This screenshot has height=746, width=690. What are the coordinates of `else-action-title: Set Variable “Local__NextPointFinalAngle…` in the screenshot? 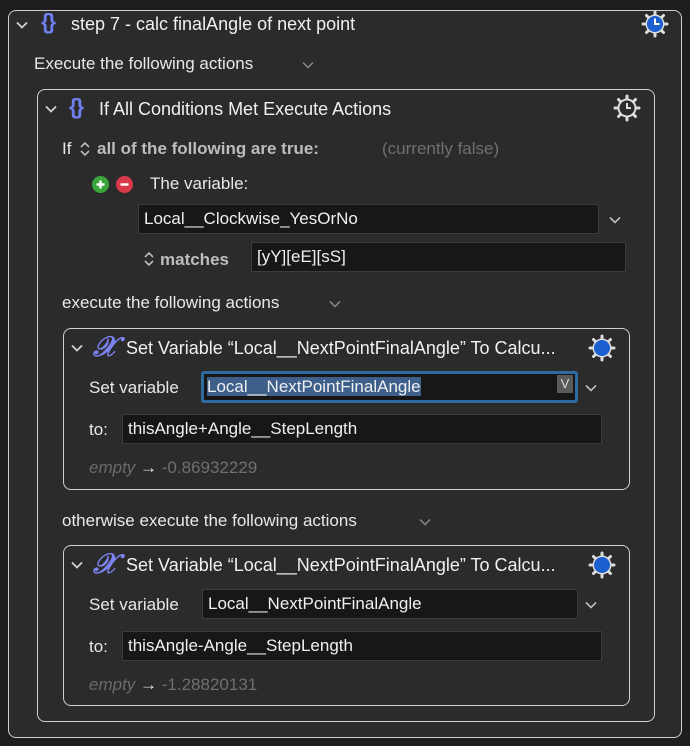 It's located at (341, 565).